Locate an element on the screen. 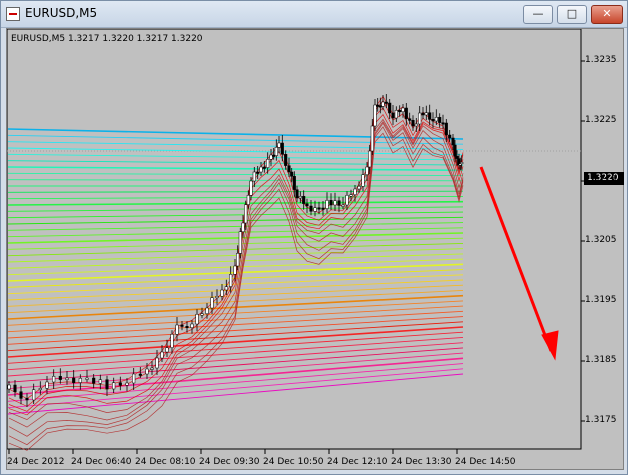 The width and height of the screenshot is (628, 475). minimize-button: — is located at coordinates (538, 14).